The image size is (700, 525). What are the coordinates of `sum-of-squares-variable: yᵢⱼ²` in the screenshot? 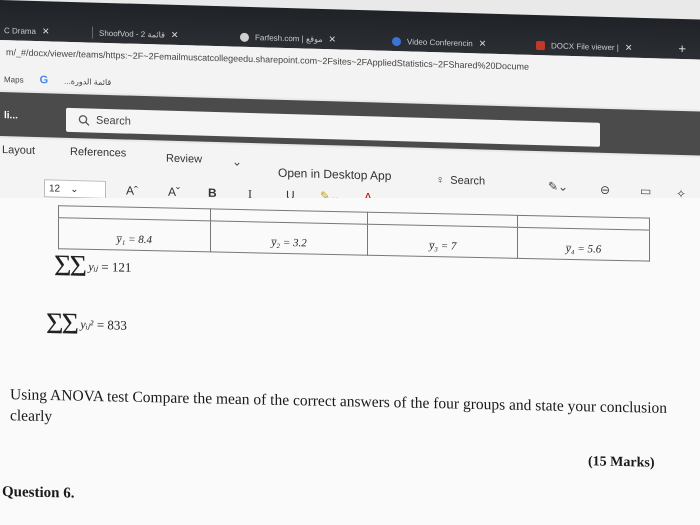 It's located at (87, 324).